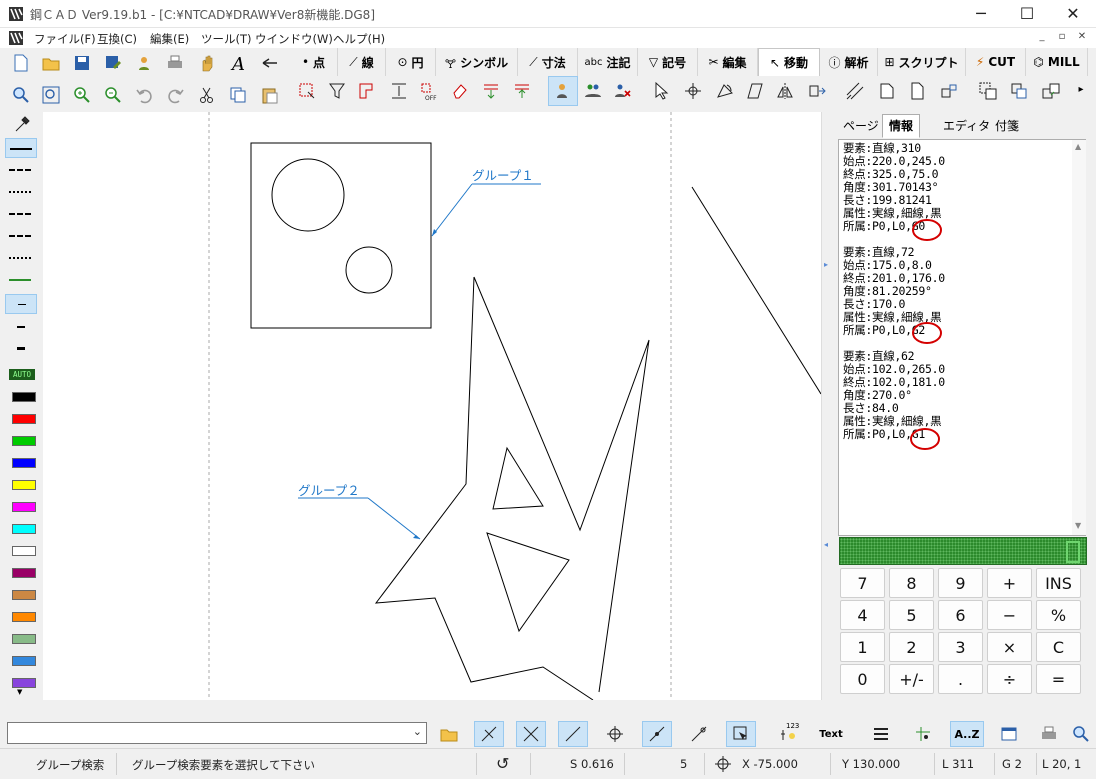 This screenshot has width=1096, height=779. I want to click on zoom-window-button, so click(51, 95).